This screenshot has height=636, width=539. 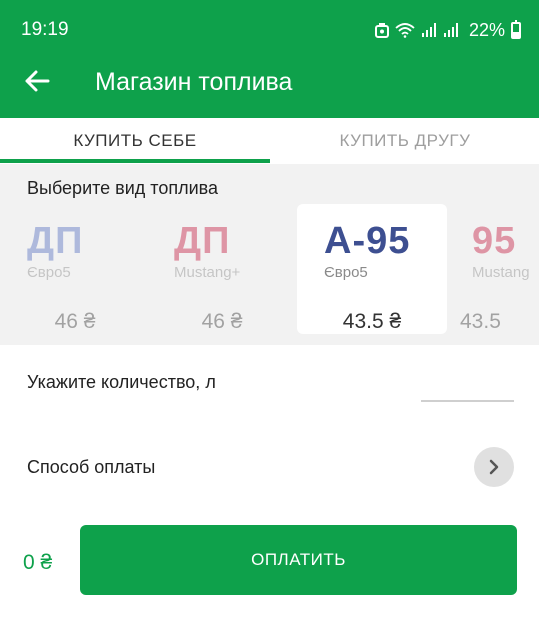 What do you see at coordinates (467, 388) in the screenshot?
I see `quantity-input` at bounding box center [467, 388].